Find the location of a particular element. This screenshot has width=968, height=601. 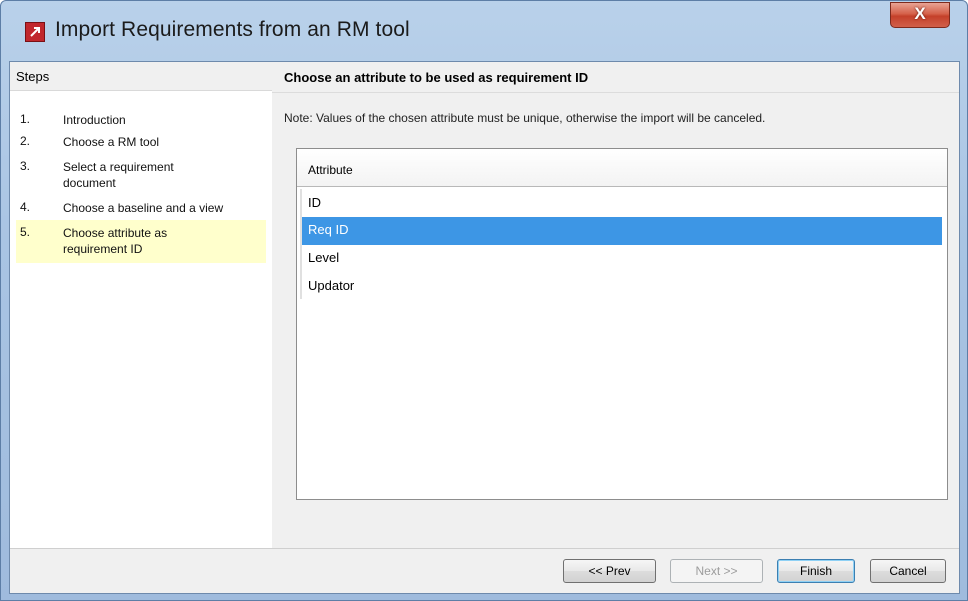

step-label: Choose a RM tool is located at coordinates (111, 142).